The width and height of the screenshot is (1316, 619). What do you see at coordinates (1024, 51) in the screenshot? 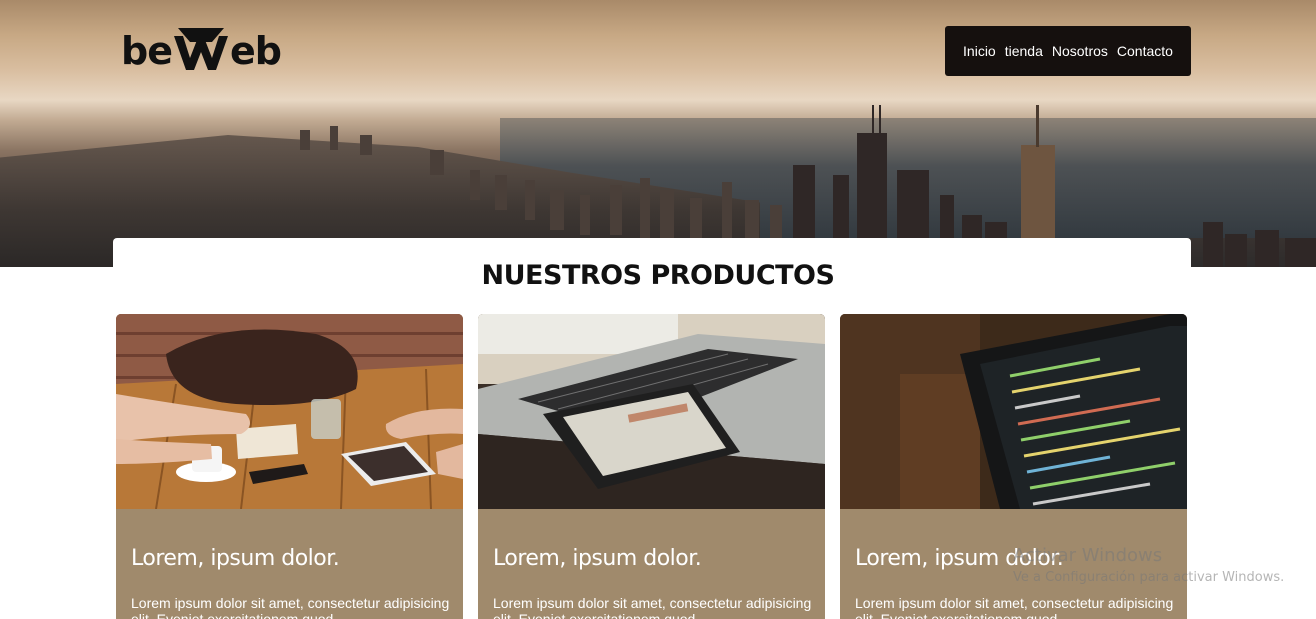
I see `nav-item-tienda: tienda` at bounding box center [1024, 51].